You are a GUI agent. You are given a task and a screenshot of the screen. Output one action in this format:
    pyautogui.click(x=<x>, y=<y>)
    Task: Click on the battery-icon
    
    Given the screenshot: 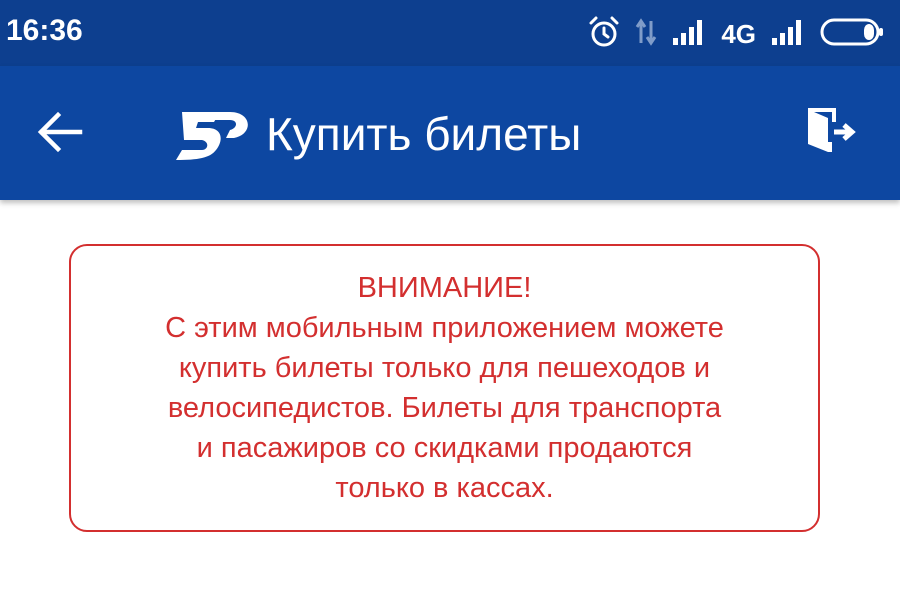 What is the action you would take?
    pyautogui.click(x=853, y=34)
    